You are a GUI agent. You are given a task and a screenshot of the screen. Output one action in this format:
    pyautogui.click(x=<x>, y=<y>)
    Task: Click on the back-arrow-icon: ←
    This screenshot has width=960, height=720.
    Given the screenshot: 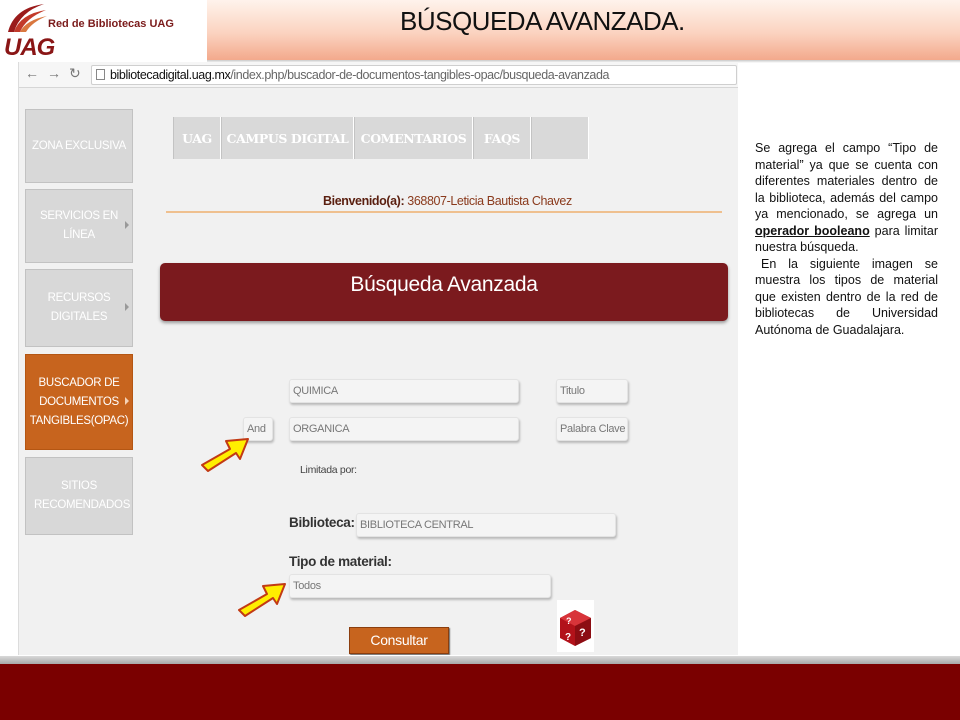 What is the action you would take?
    pyautogui.click(x=32, y=73)
    